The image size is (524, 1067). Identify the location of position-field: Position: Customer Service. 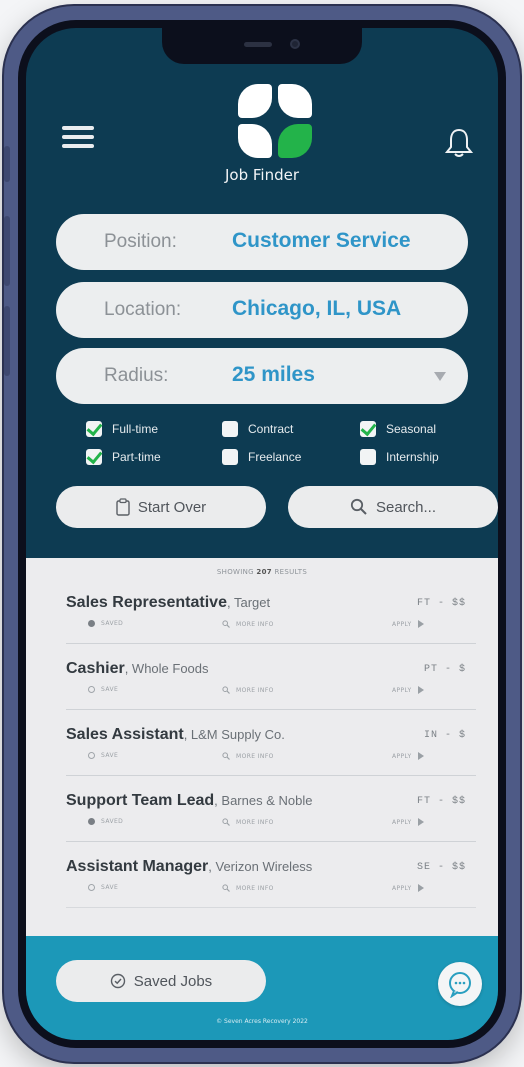
(262, 242).